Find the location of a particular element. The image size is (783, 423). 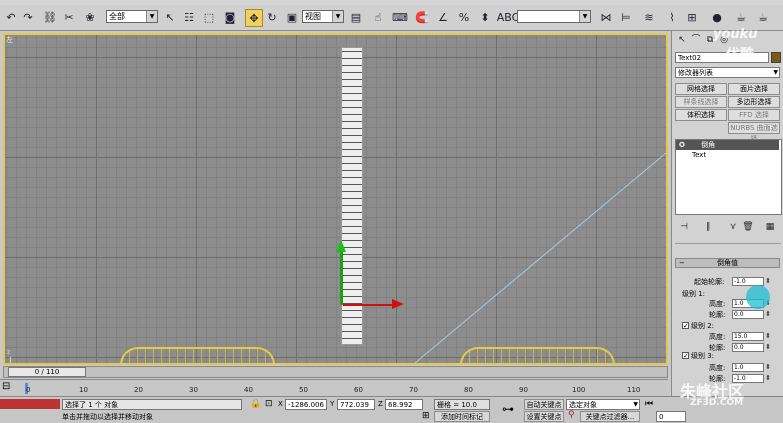

light-bulb-icon: ✪ is located at coordinates (682, 145).